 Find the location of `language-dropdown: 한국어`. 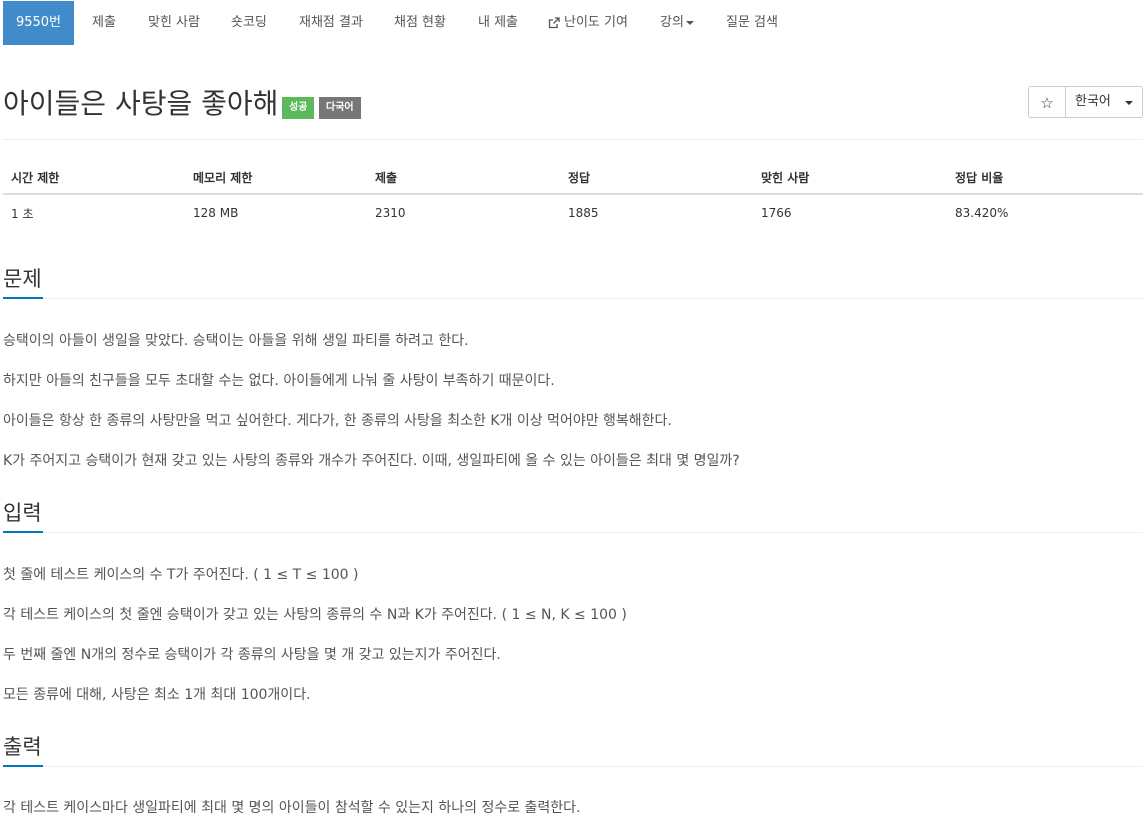

language-dropdown: 한국어 is located at coordinates (1104, 102).